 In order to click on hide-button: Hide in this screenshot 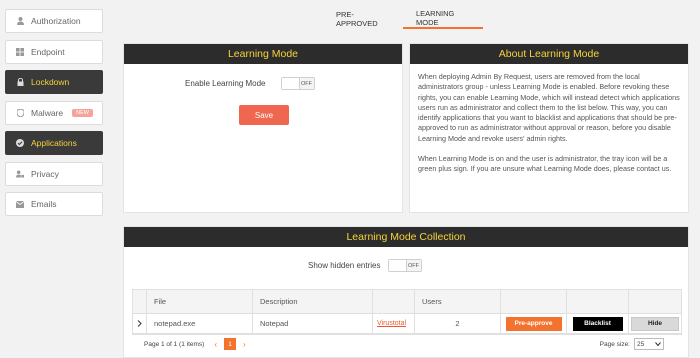, I will do `click(655, 323)`.